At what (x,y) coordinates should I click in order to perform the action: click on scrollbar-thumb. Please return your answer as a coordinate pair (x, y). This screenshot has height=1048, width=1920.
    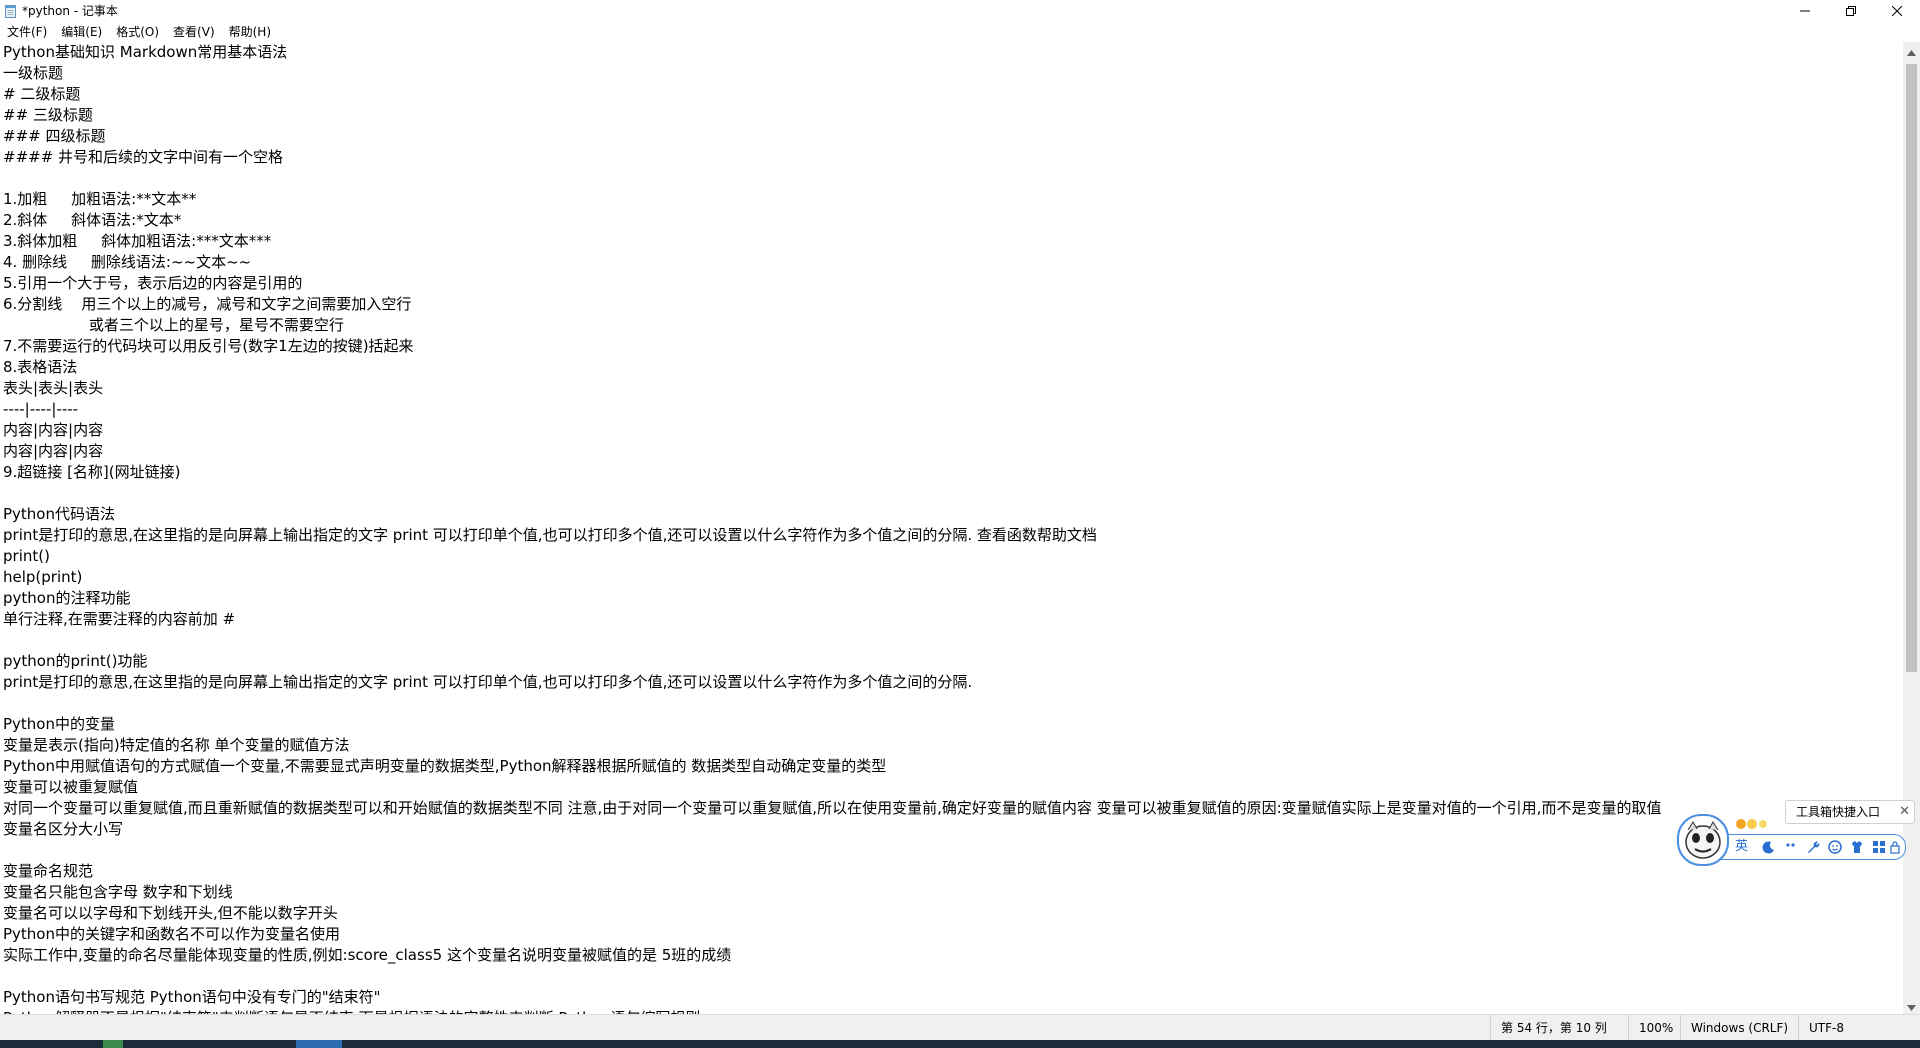
    Looking at the image, I should click on (1911, 368).